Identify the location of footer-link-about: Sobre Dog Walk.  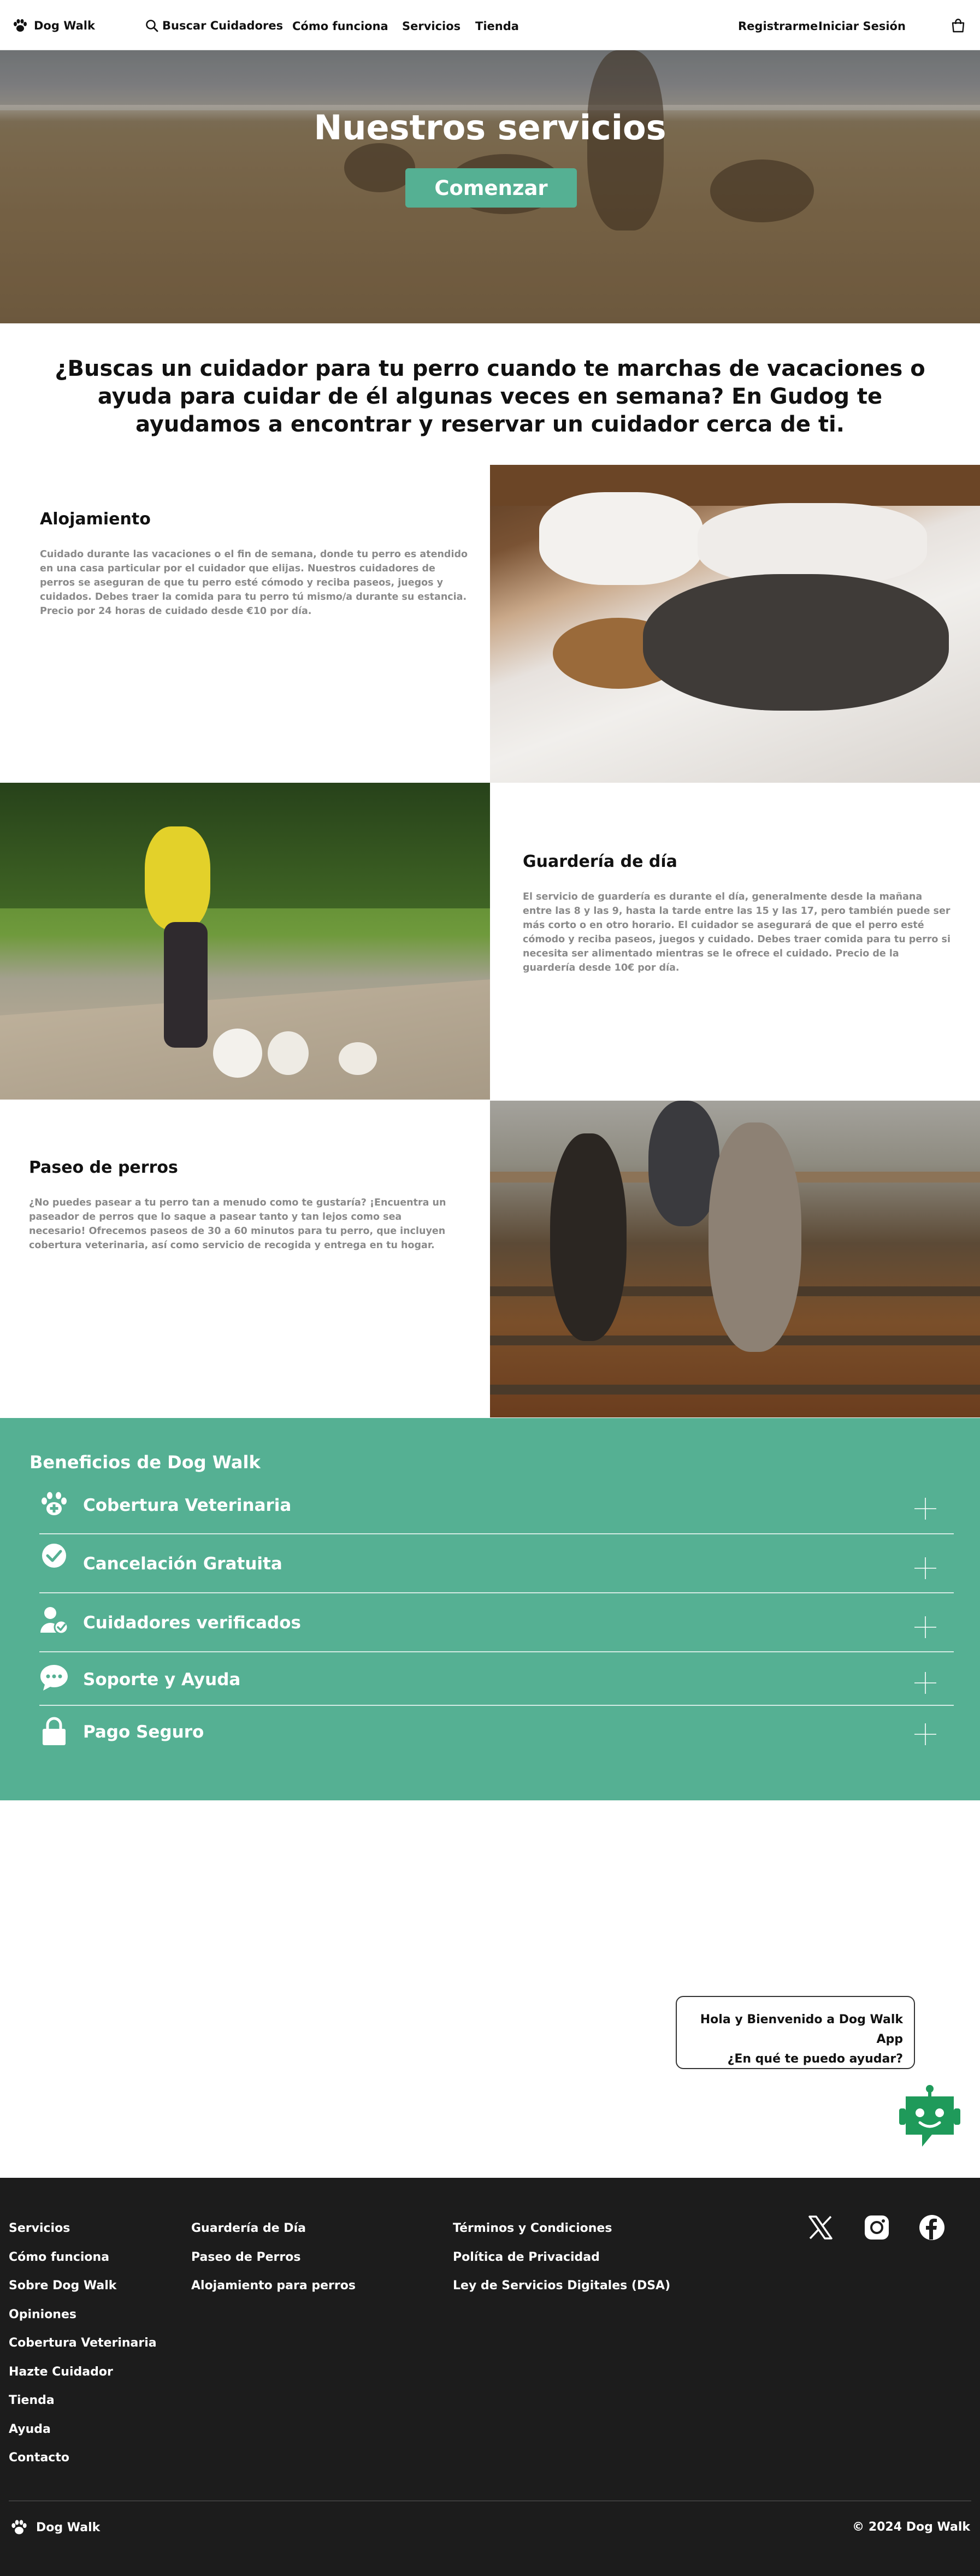
(83, 2293).